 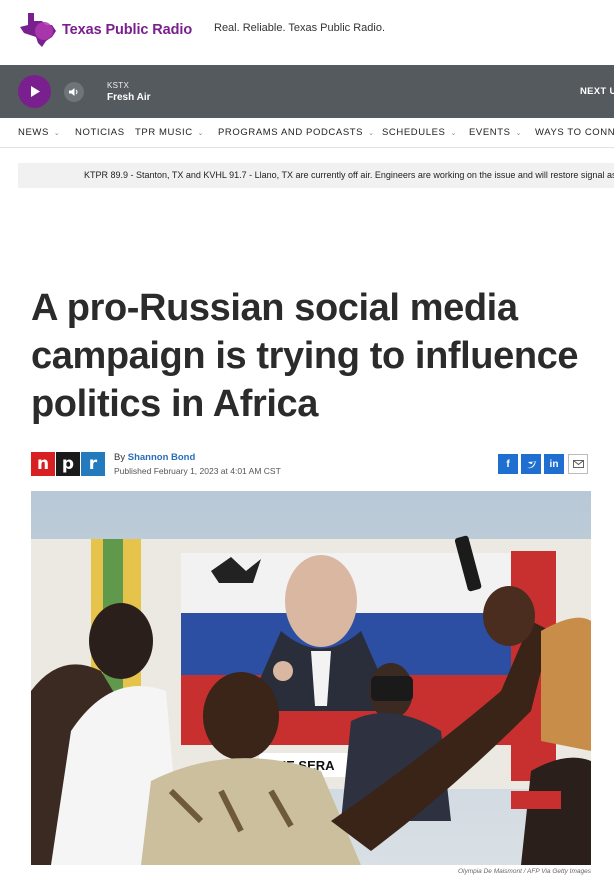 I want to click on nav-item-news: NEWS ⌄, so click(x=39, y=132).